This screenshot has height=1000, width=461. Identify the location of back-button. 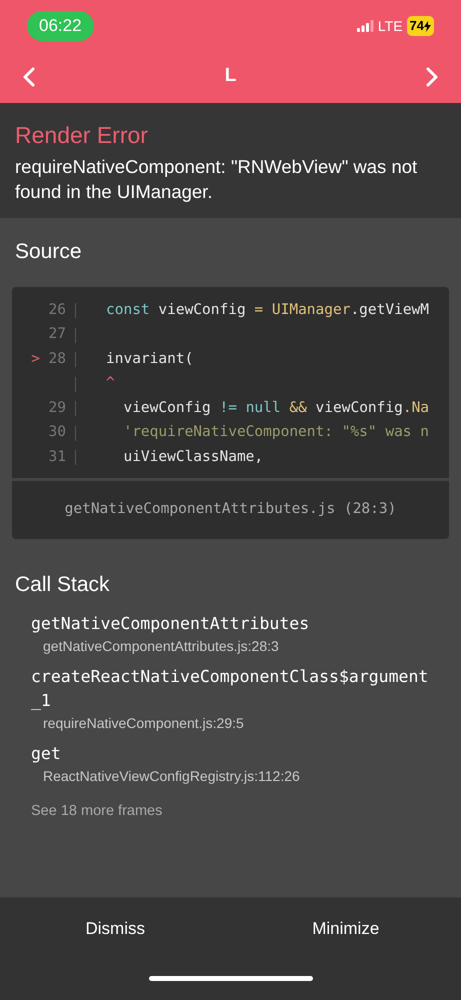
(29, 76).